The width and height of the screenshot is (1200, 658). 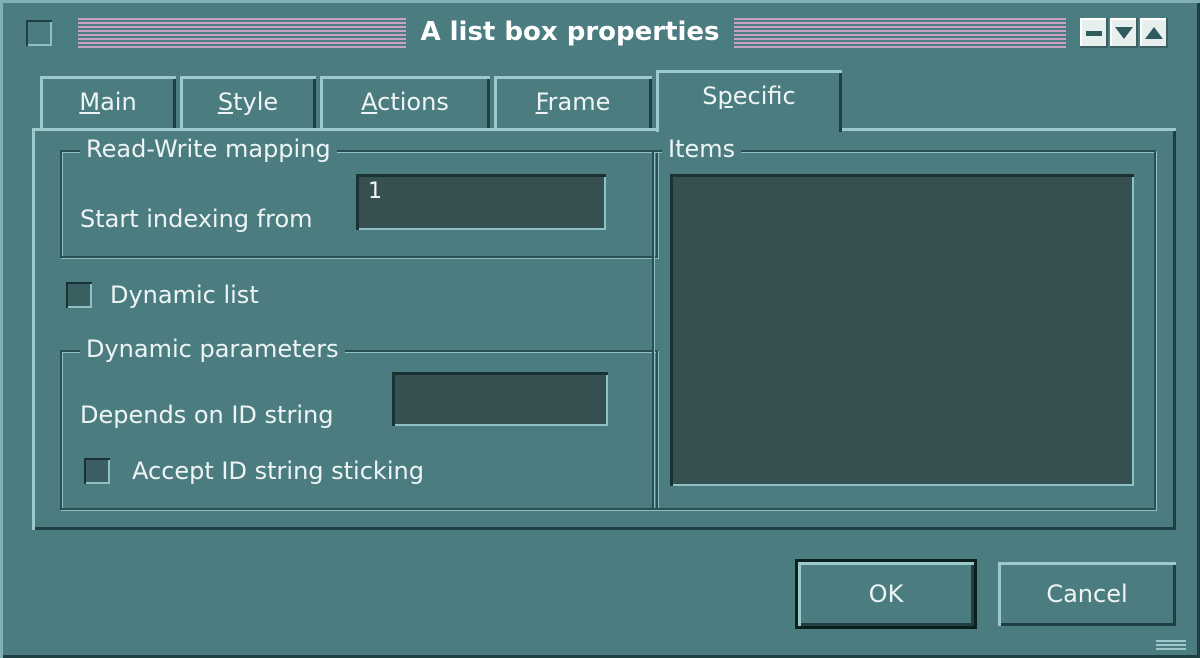 I want to click on tab-frame: Frame, so click(x=573, y=102).